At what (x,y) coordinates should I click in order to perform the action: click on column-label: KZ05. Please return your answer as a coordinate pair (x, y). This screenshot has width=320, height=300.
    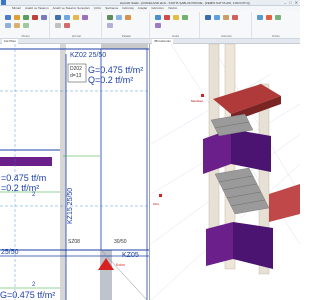
    Looking at the image, I should click on (130, 255).